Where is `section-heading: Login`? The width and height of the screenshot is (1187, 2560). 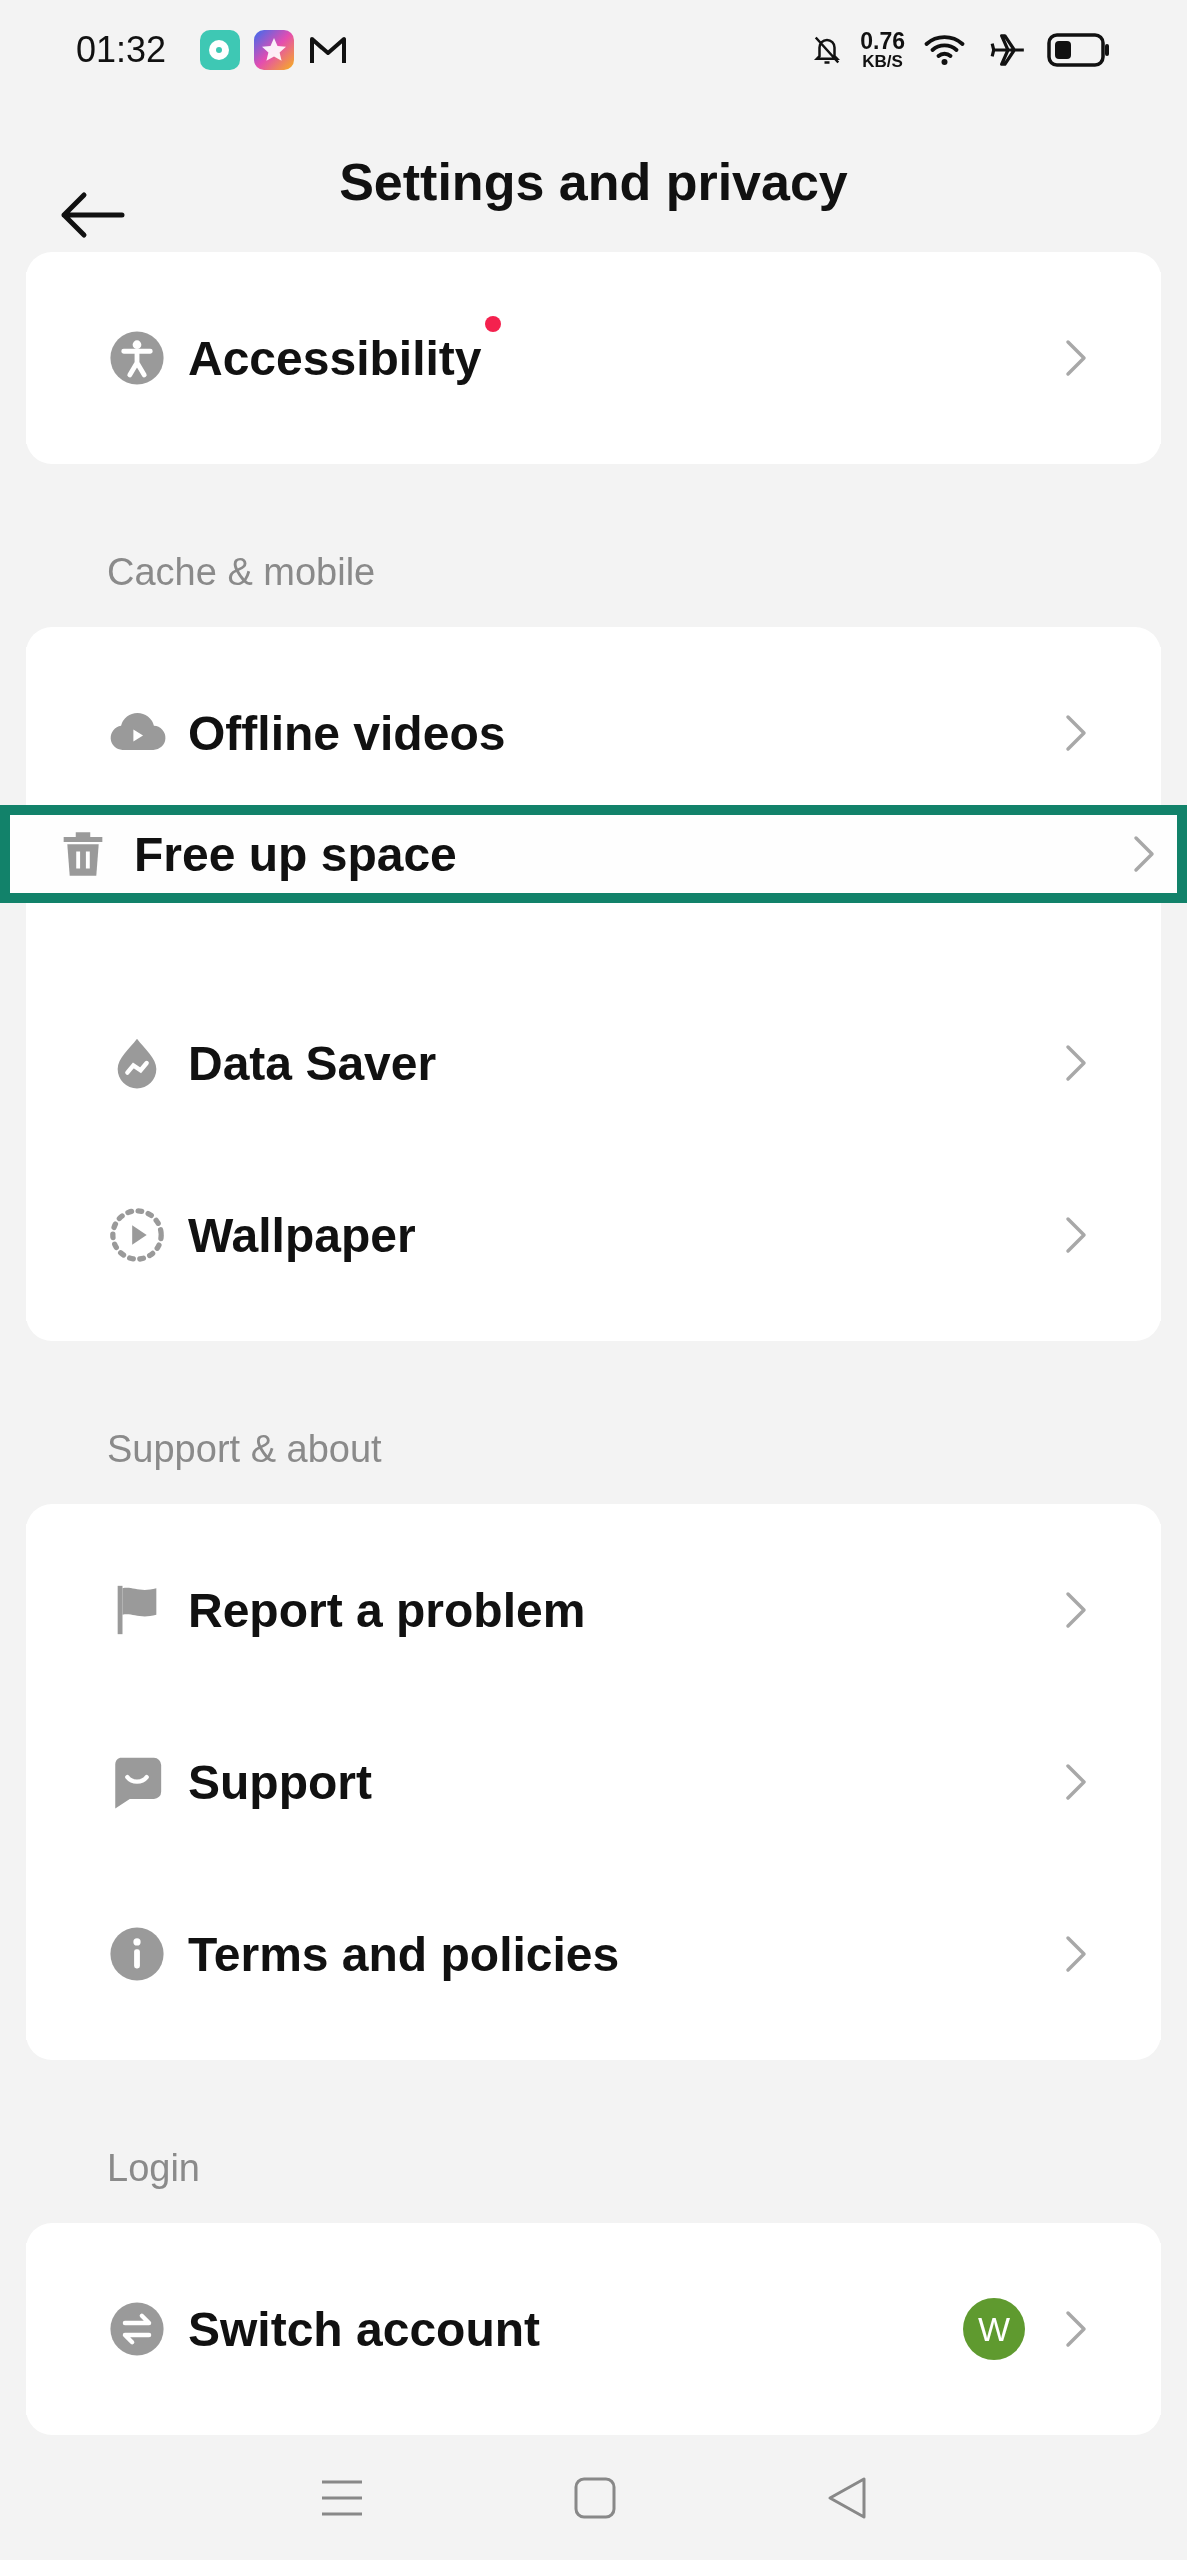 section-heading: Login is located at coordinates (153, 2169).